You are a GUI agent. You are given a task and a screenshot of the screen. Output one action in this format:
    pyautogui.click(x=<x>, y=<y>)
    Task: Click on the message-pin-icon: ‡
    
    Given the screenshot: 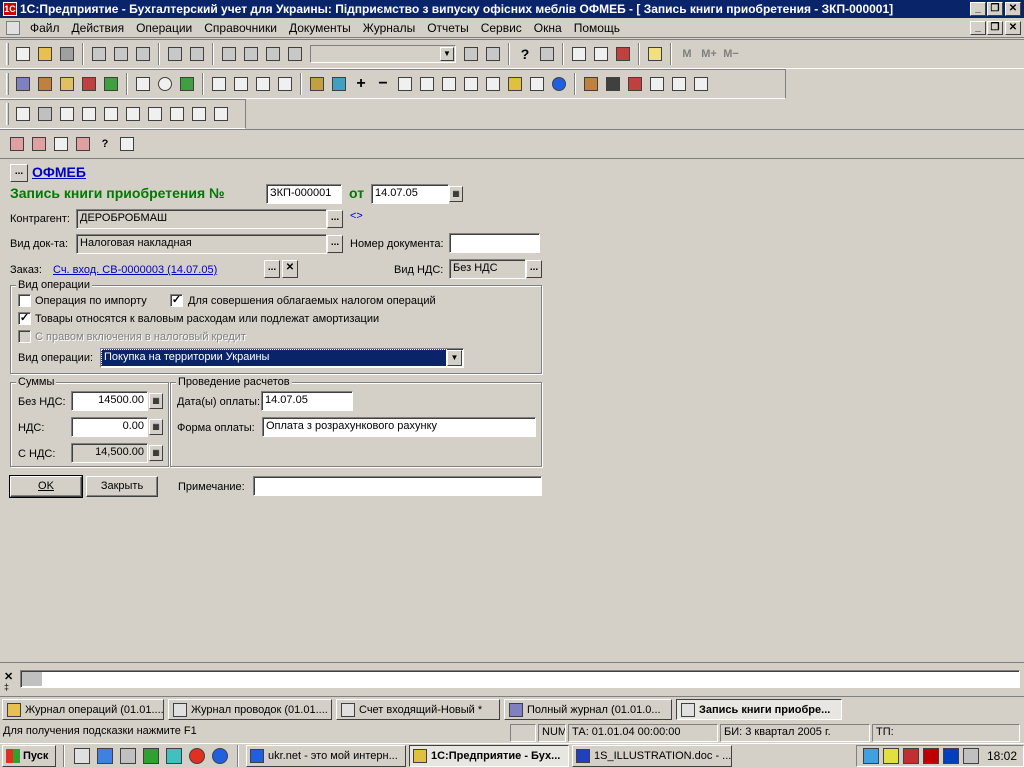 What is the action you would take?
    pyautogui.click(x=6, y=687)
    